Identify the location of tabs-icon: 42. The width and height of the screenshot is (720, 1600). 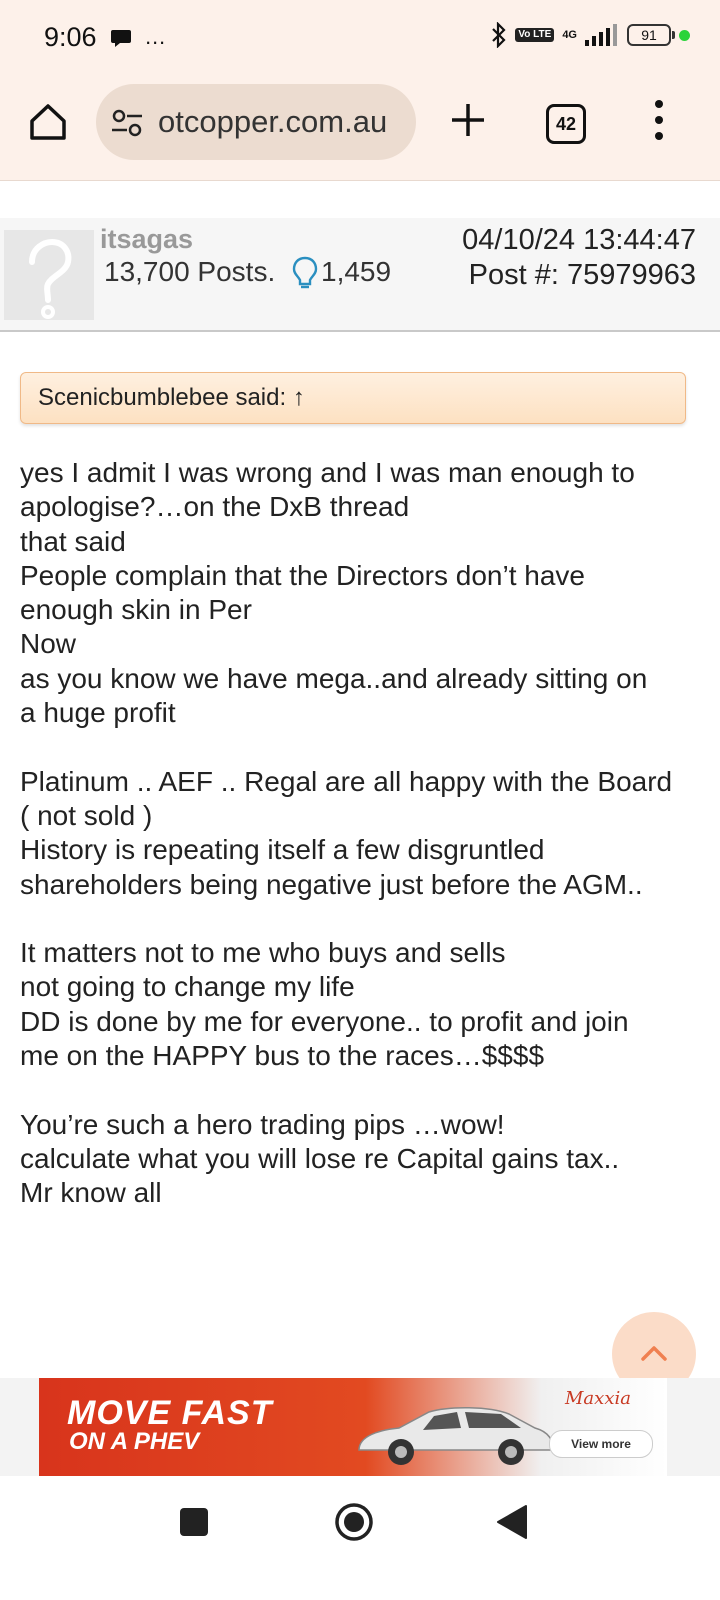
(566, 124).